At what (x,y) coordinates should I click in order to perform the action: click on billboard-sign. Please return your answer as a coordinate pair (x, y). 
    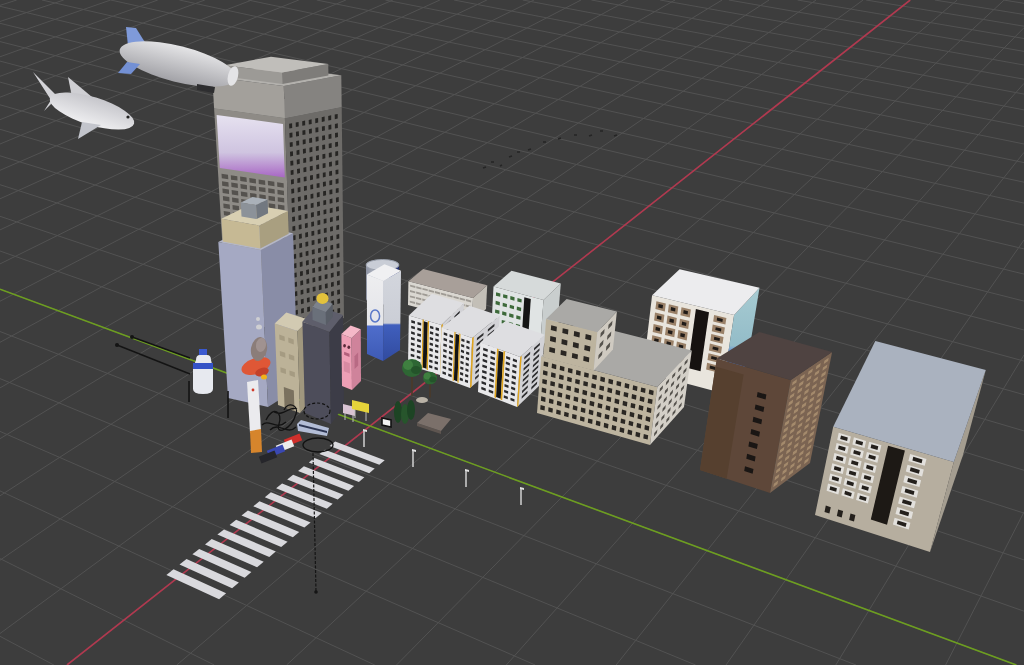
    Looking at the image, I should click on (360, 411).